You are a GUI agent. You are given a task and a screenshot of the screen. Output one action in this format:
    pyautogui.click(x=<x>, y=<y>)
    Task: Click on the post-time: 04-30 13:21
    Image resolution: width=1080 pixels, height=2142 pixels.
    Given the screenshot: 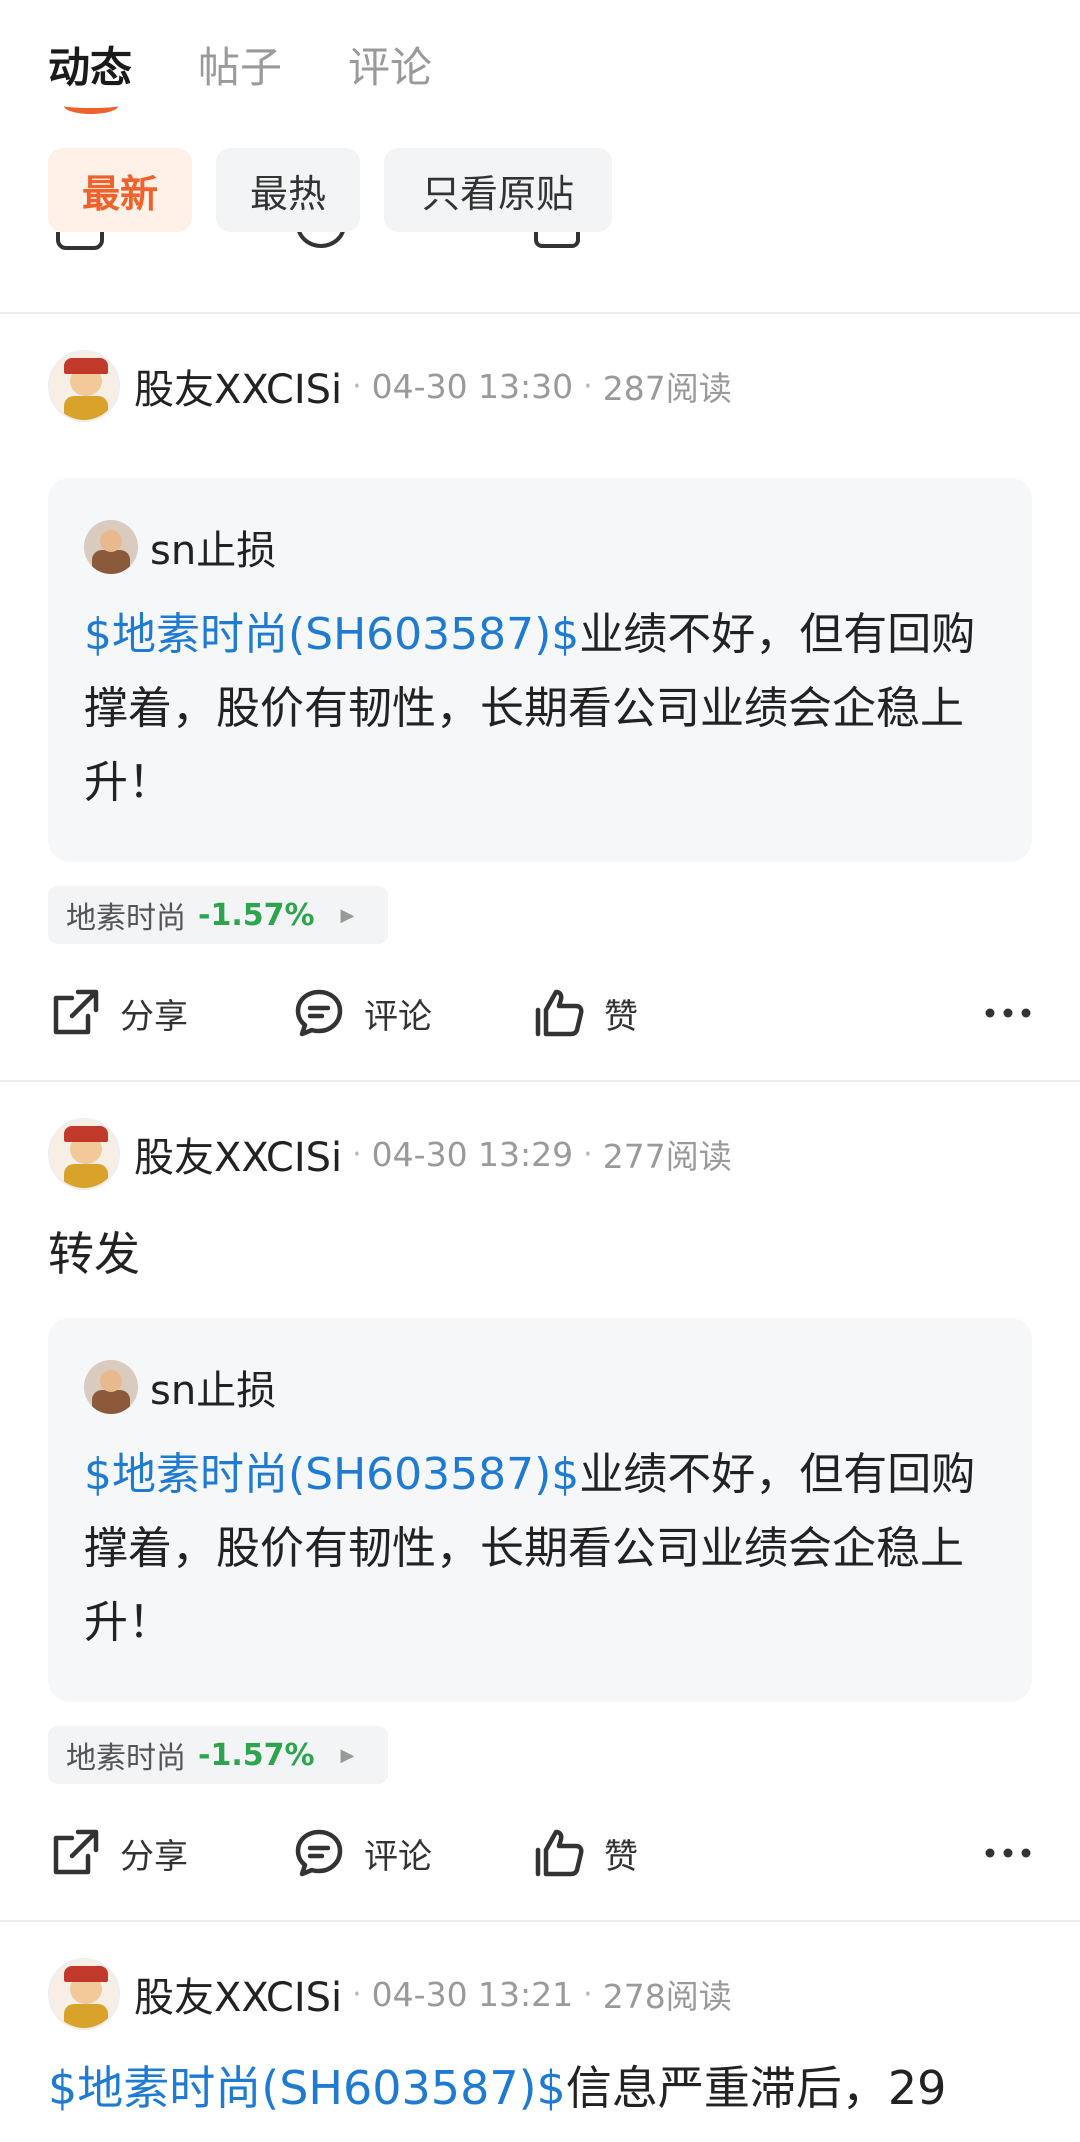 What is the action you would take?
    pyautogui.click(x=472, y=1994)
    